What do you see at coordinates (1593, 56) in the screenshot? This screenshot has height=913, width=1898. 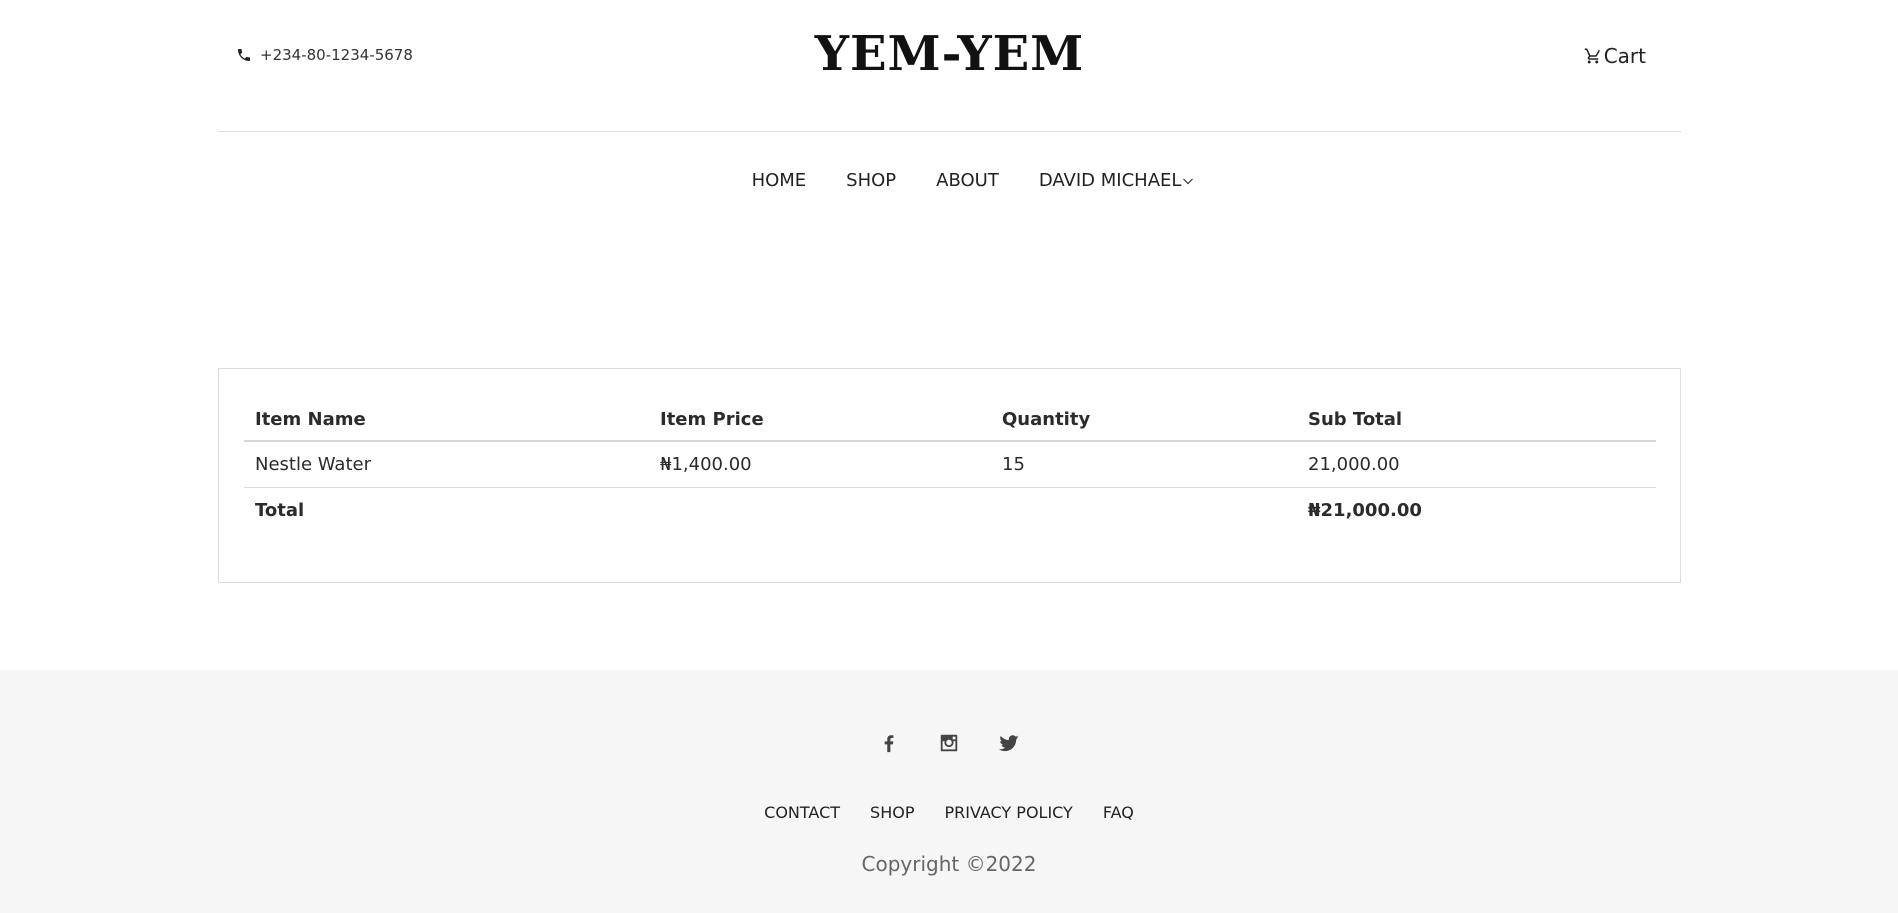 I see `shopping-cart-icon` at bounding box center [1593, 56].